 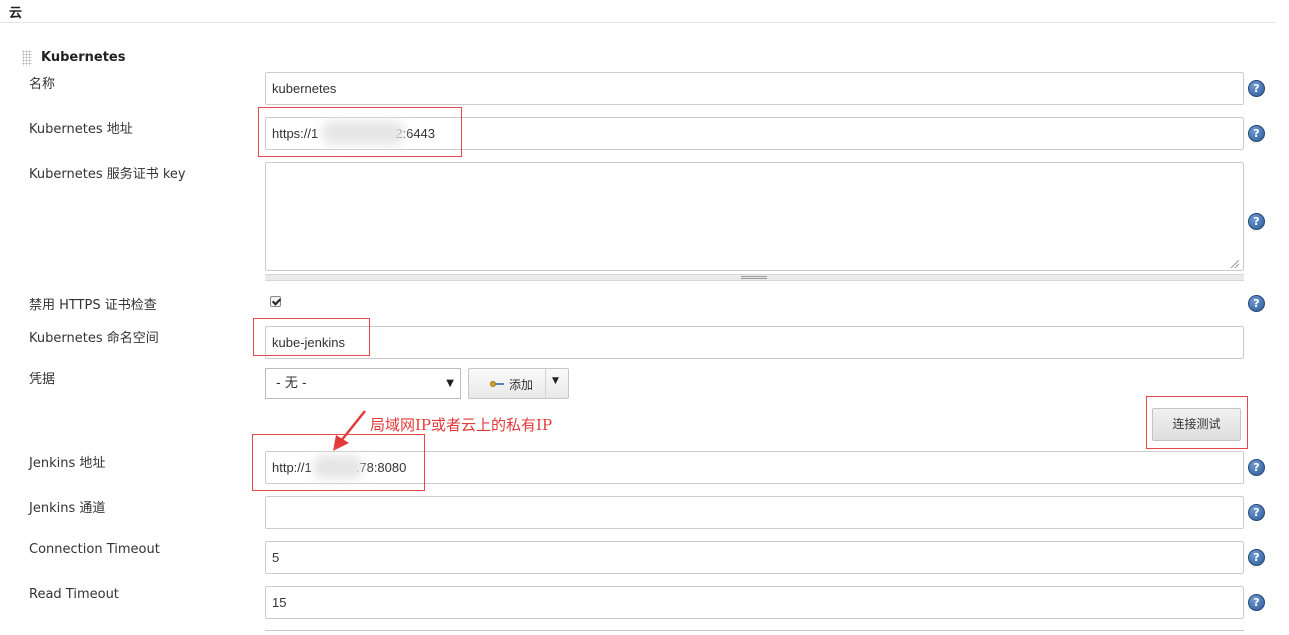 What do you see at coordinates (754, 342) in the screenshot?
I see `namespace-input: kube-jenkins` at bounding box center [754, 342].